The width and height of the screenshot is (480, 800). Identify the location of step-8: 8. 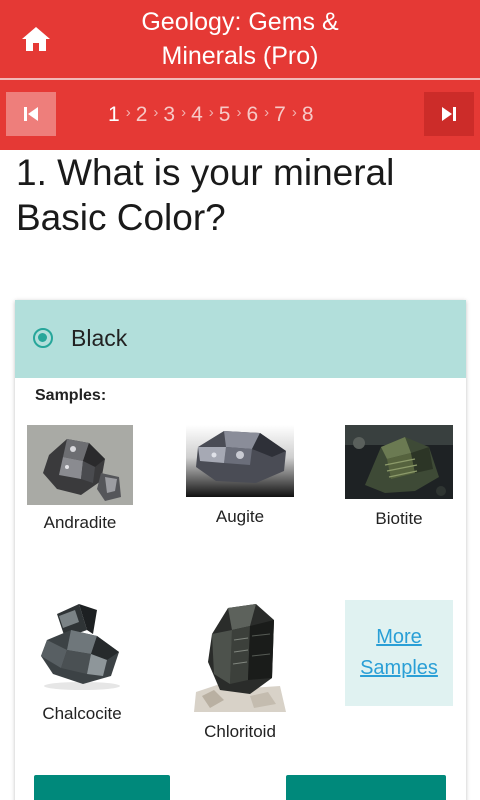
(308, 115).